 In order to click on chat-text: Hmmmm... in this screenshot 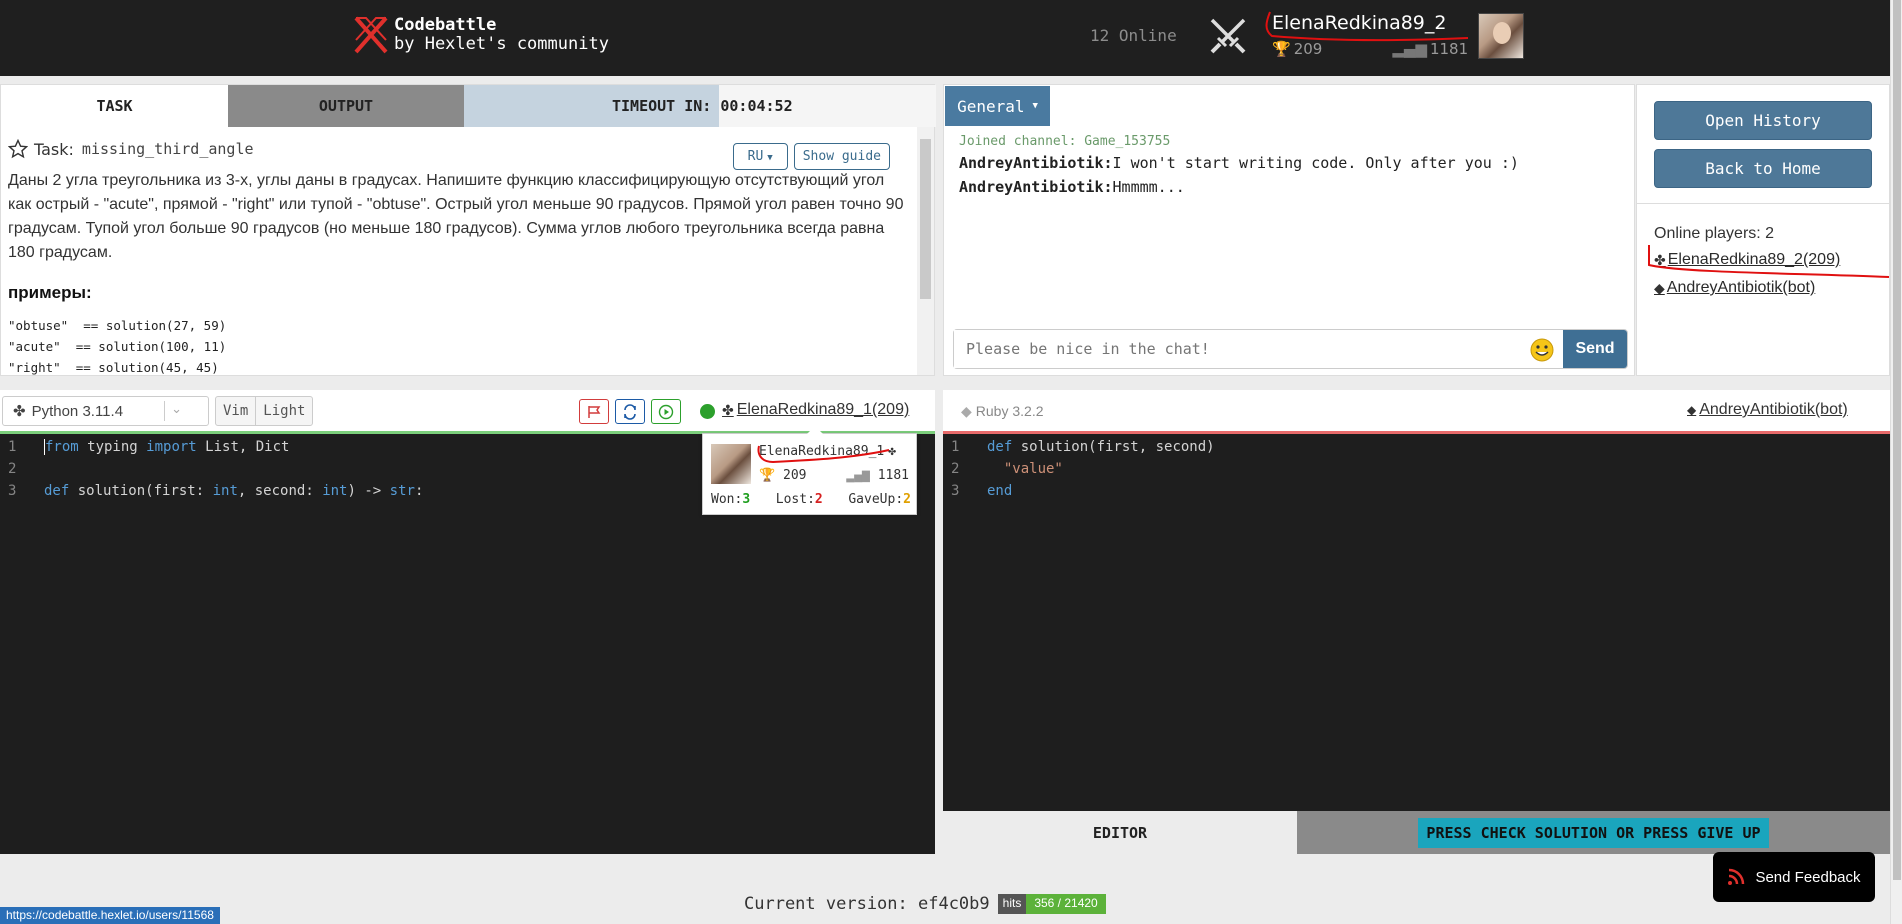, I will do `click(1148, 187)`.